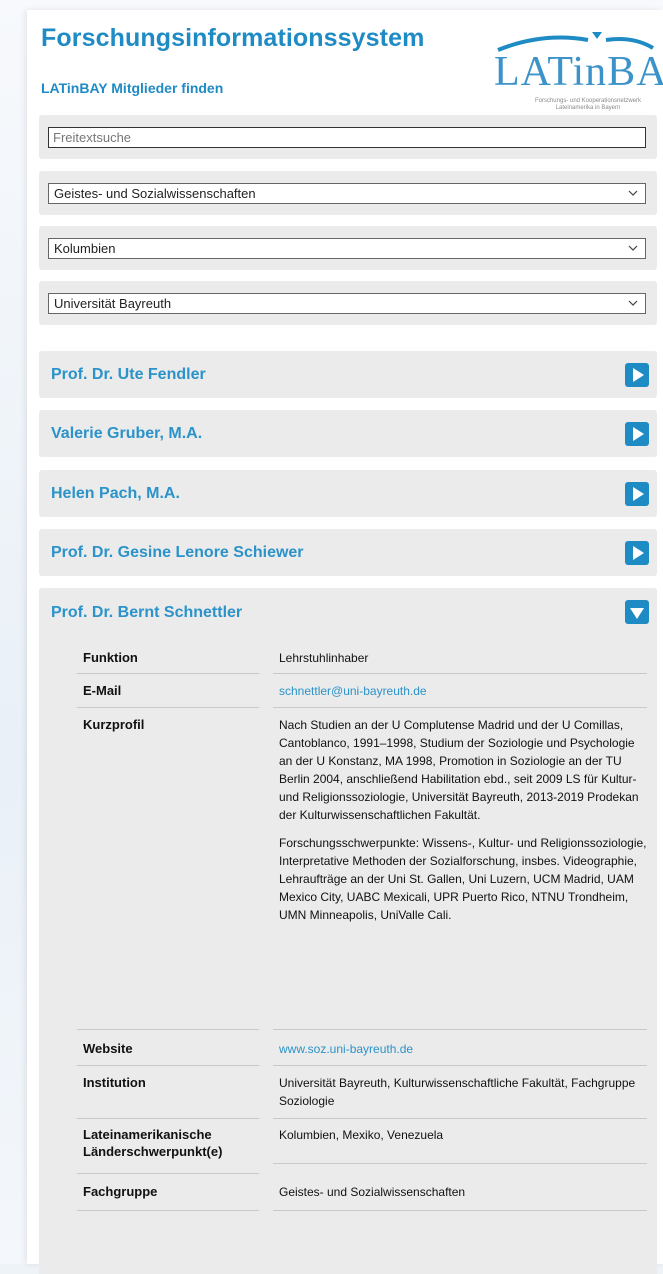 This screenshot has height=1274, width=663. Describe the element at coordinates (233, 38) in the screenshot. I see `page-title: Forschungsinformationssystem` at that location.